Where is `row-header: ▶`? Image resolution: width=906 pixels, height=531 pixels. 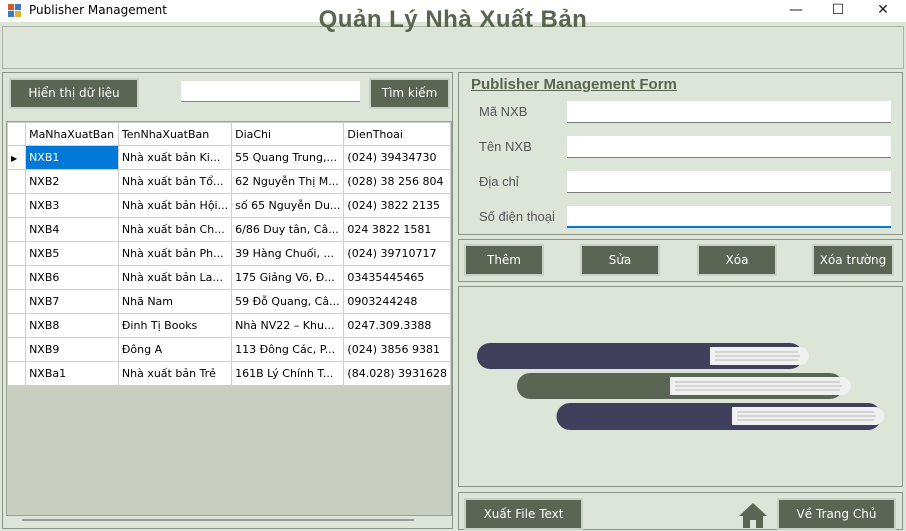
row-header: ▶ is located at coordinates (17, 157).